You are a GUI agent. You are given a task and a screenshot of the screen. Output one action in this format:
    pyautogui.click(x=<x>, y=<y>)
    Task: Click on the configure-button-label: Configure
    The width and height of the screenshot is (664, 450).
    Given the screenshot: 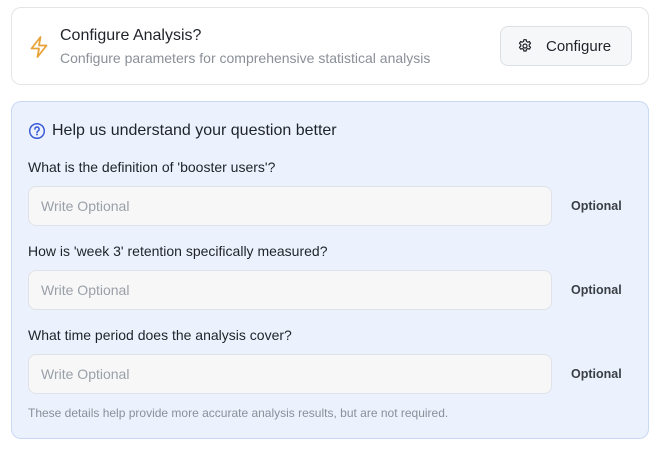 What is the action you would take?
    pyautogui.click(x=579, y=46)
    